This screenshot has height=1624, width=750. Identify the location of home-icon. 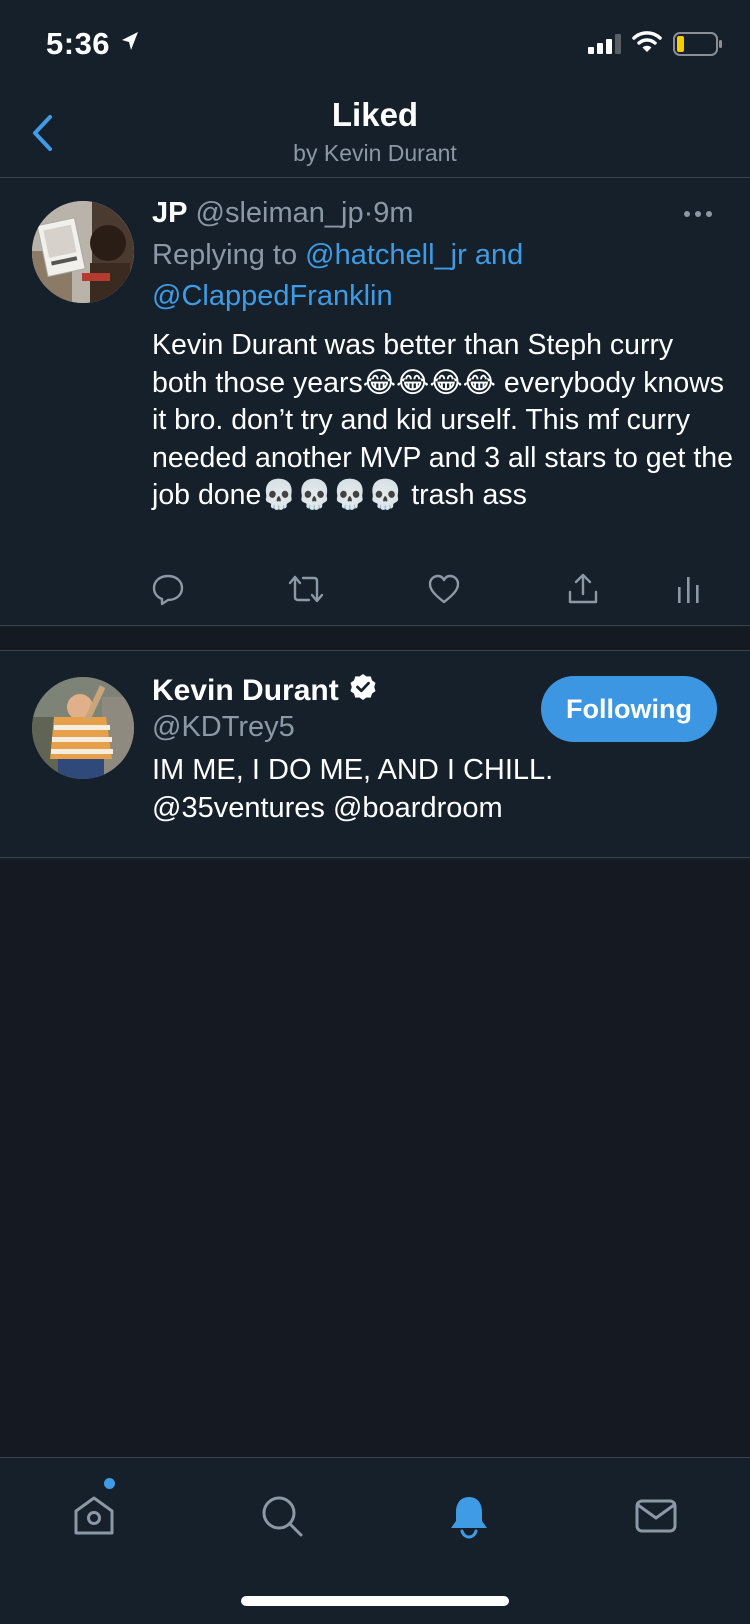
(94, 1515).